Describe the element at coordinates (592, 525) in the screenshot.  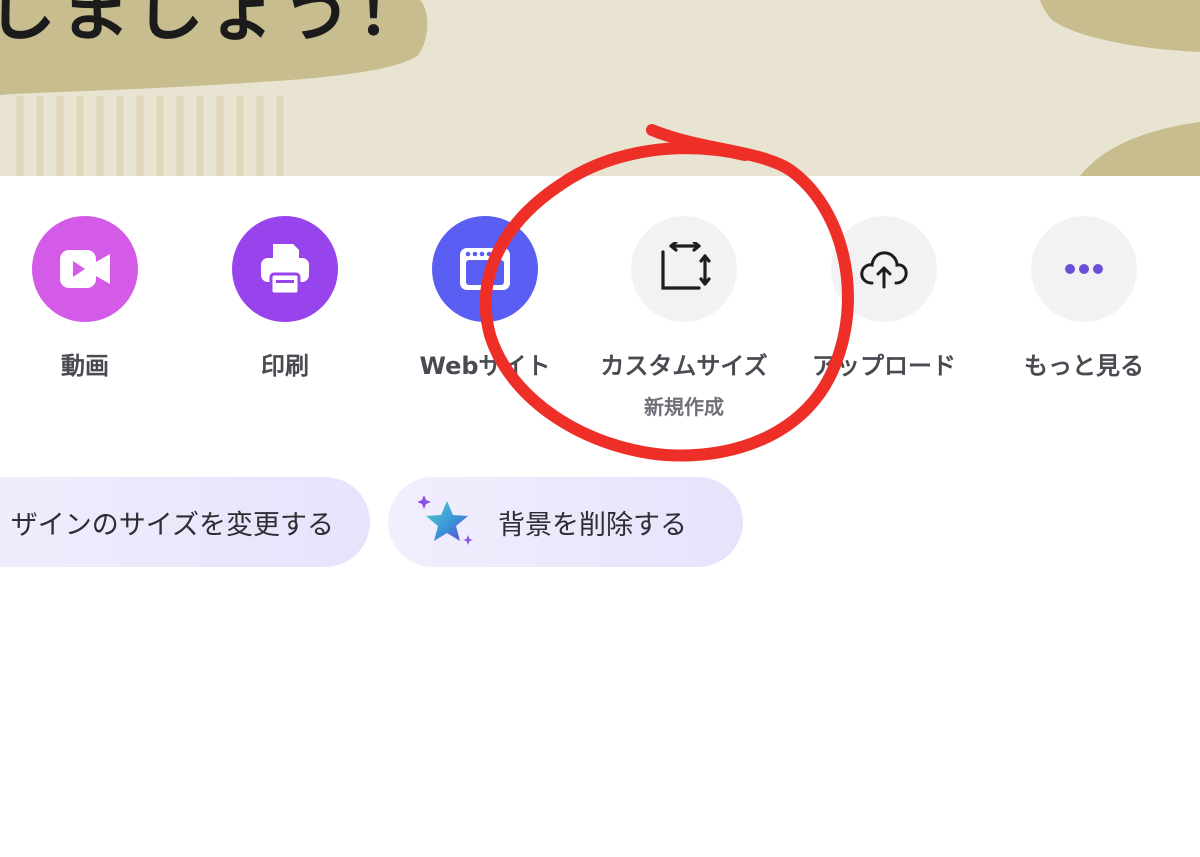
I see `remove-background-label: 背景を削除する` at that location.